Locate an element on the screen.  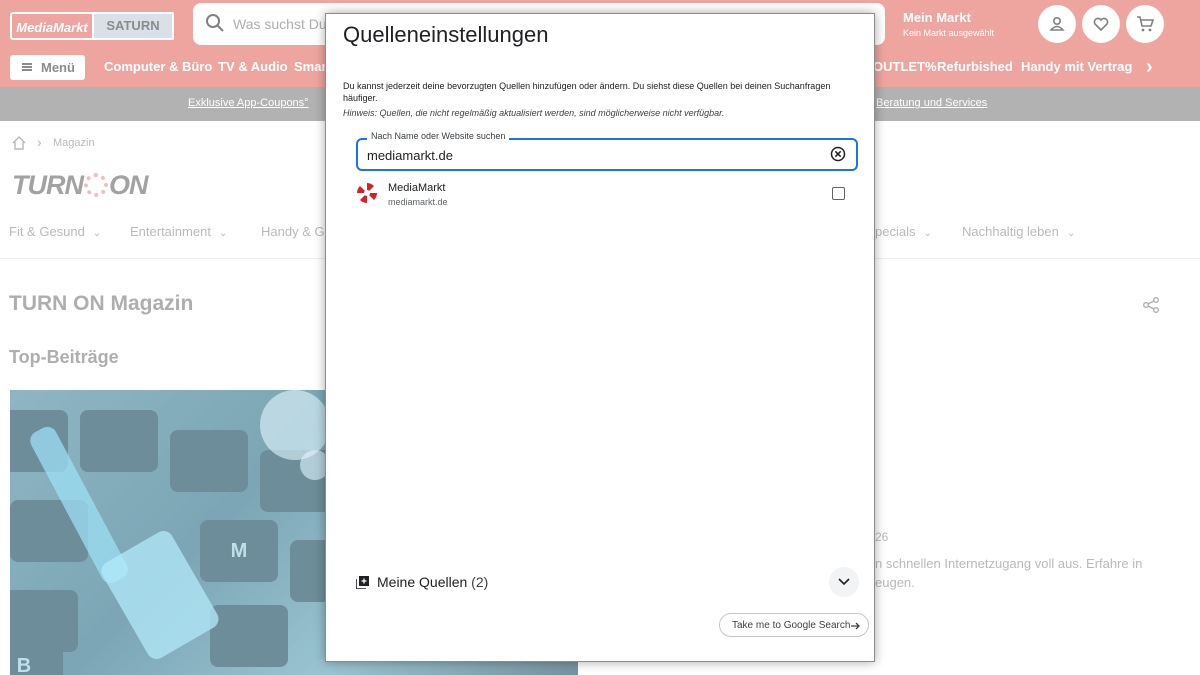
arrow-right-icon is located at coordinates (855, 626).